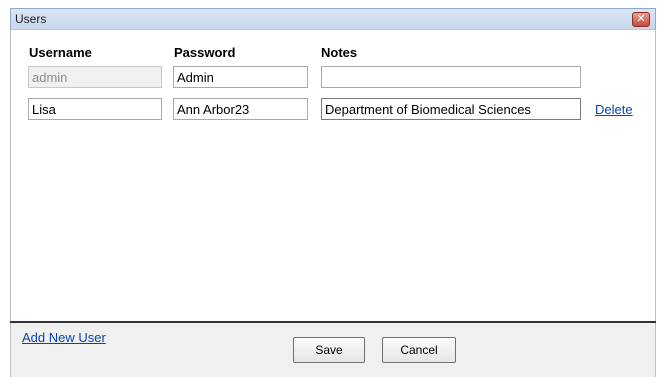 This screenshot has width=667, height=377. What do you see at coordinates (339, 52) in the screenshot?
I see `notes-column-header: Notes` at bounding box center [339, 52].